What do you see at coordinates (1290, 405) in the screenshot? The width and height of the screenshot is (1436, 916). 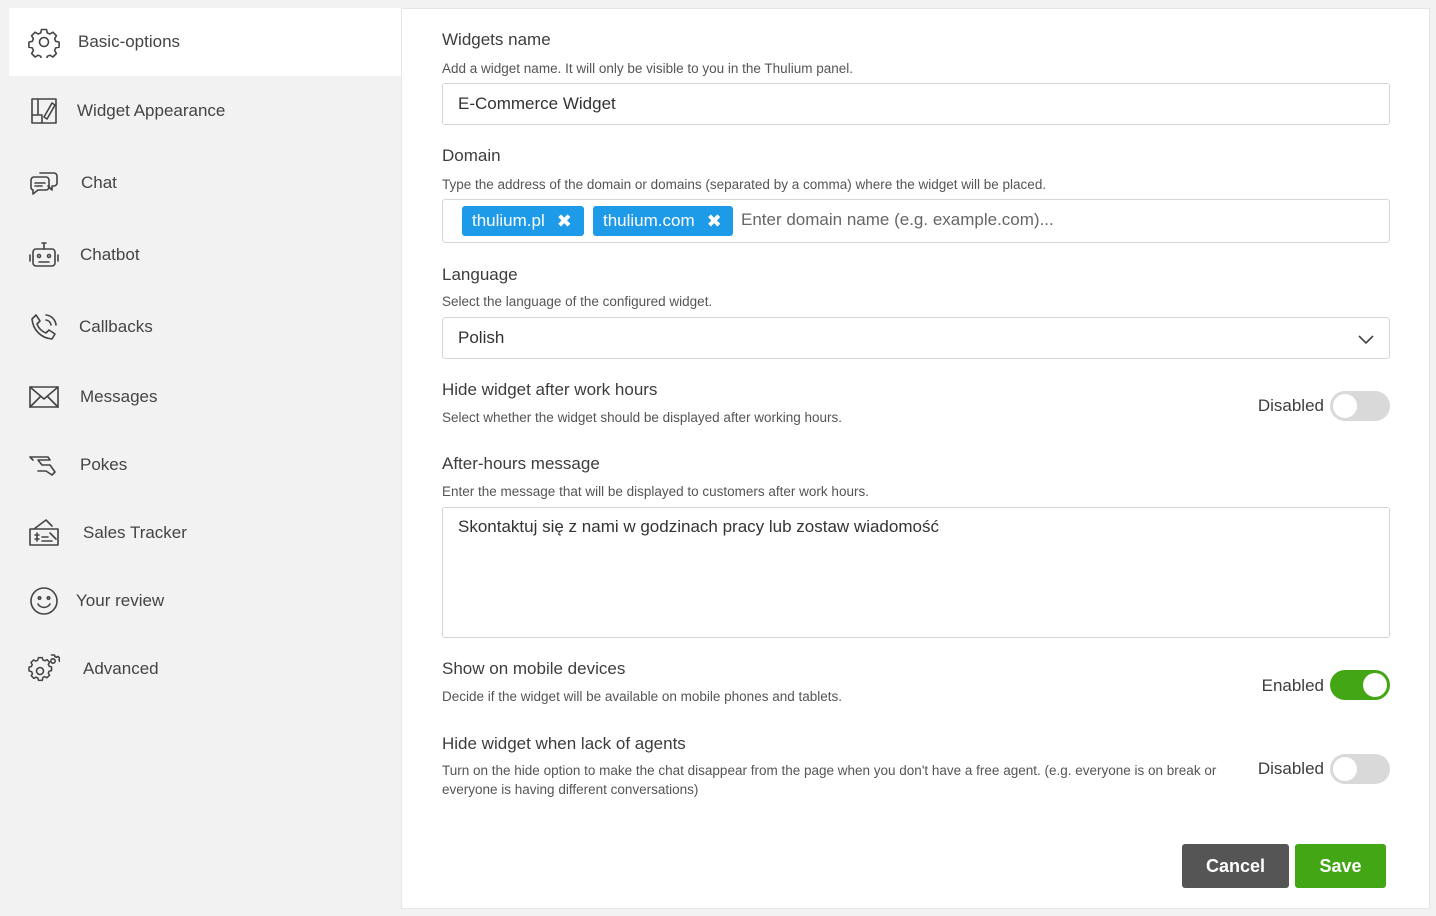 I see `hide-after-hours-state: Disabled` at bounding box center [1290, 405].